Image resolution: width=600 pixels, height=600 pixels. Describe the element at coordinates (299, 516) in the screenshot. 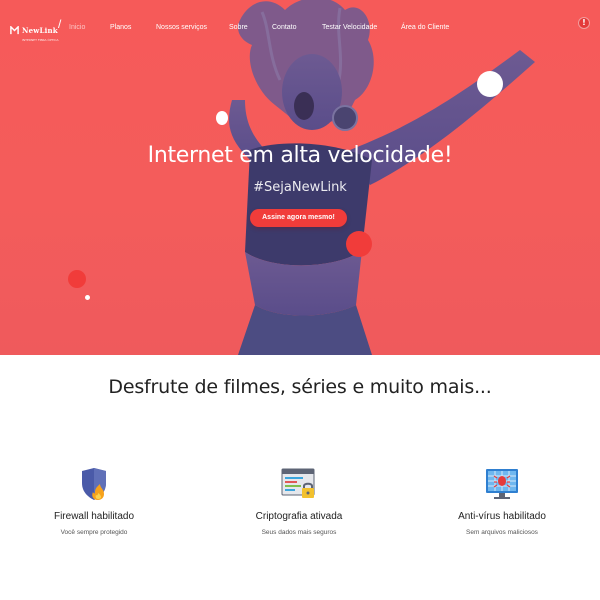

I see `feature-title: Criptografia ativada` at that location.